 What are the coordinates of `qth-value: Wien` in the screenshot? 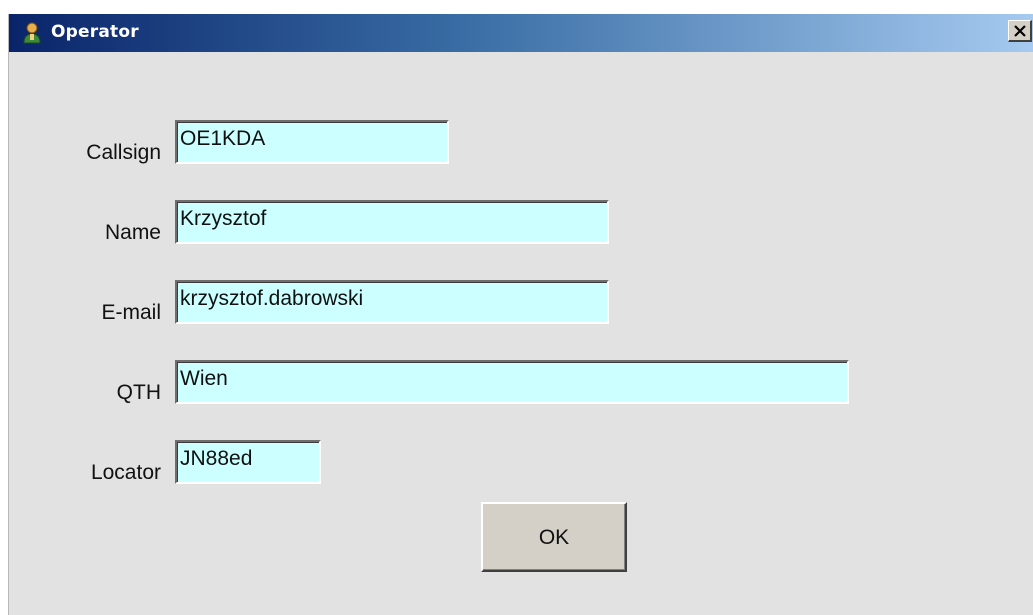 It's located at (204, 378).